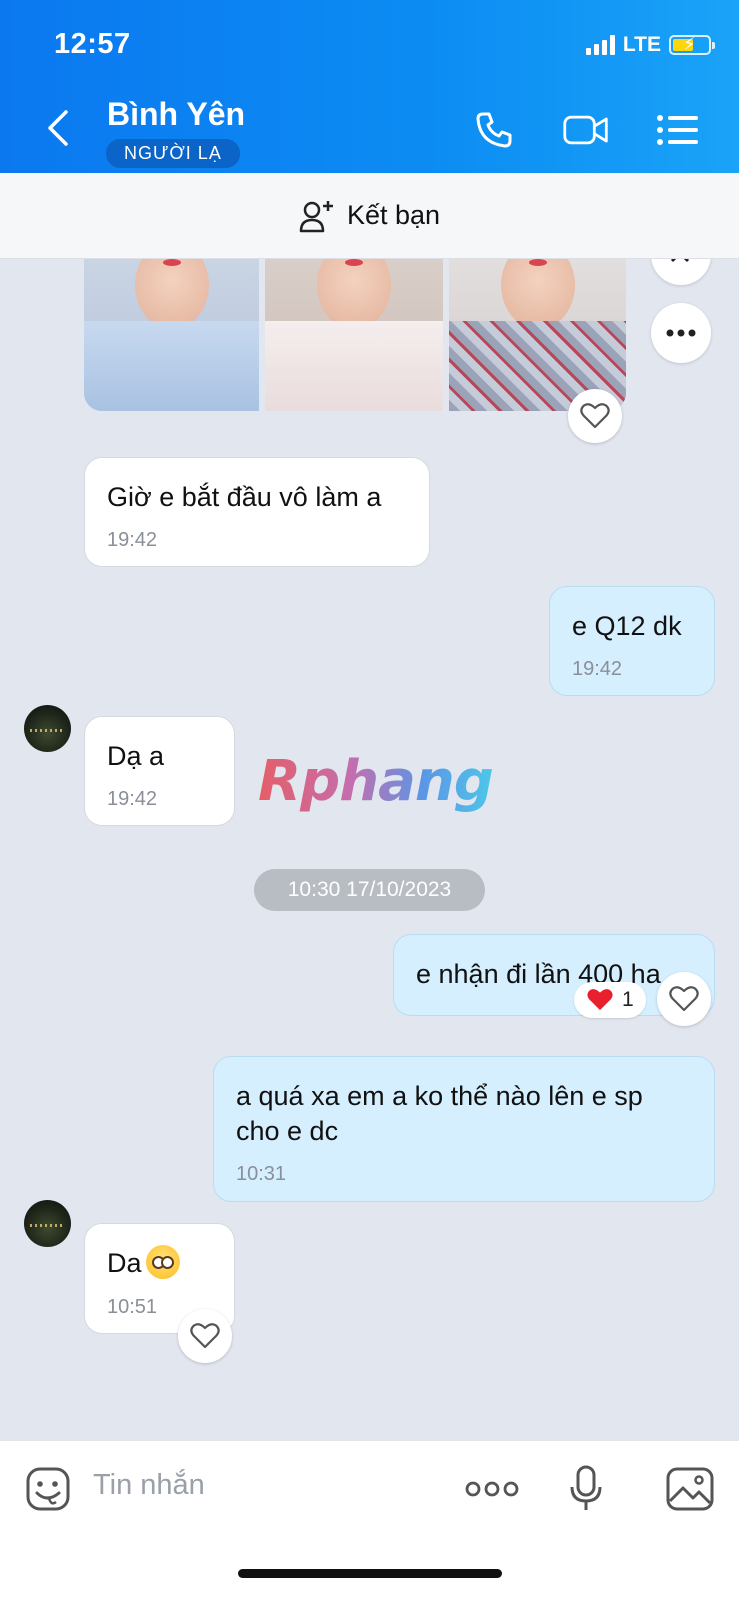  I want to click on status-indicators: LTE ⚡, so click(650, 45).